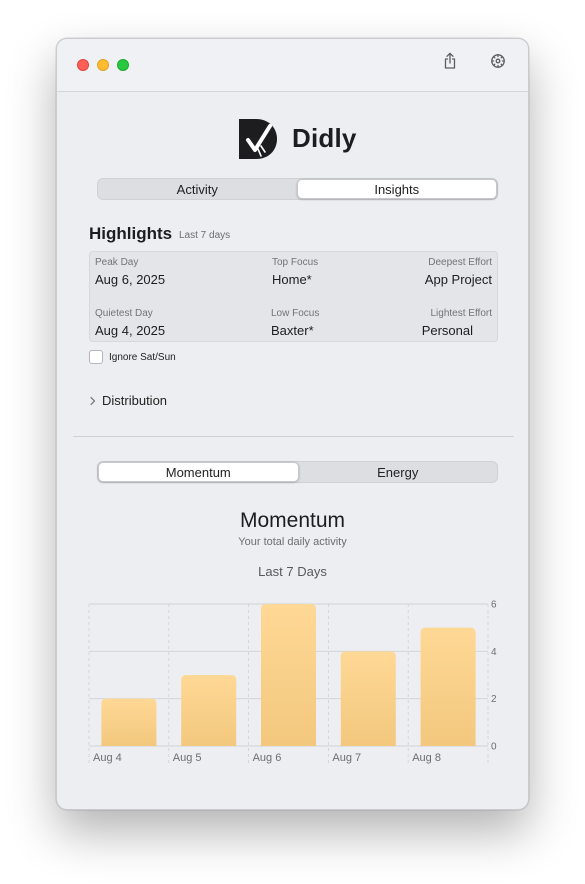 The image size is (585, 884). I want to click on chart-x-tick-label: Aug 5, so click(187, 758).